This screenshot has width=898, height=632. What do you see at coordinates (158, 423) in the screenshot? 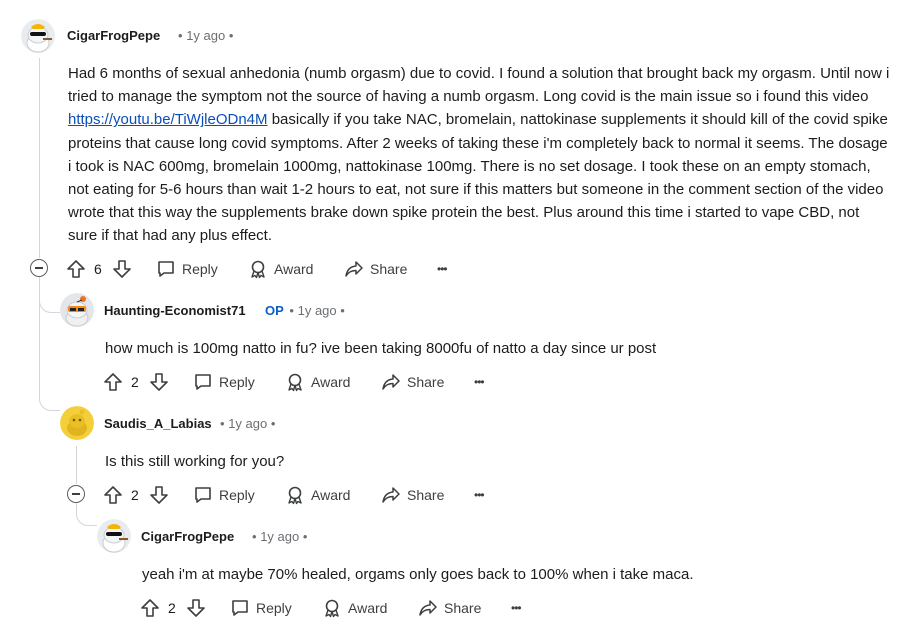
I see `username: Saudis_A_Labias` at bounding box center [158, 423].